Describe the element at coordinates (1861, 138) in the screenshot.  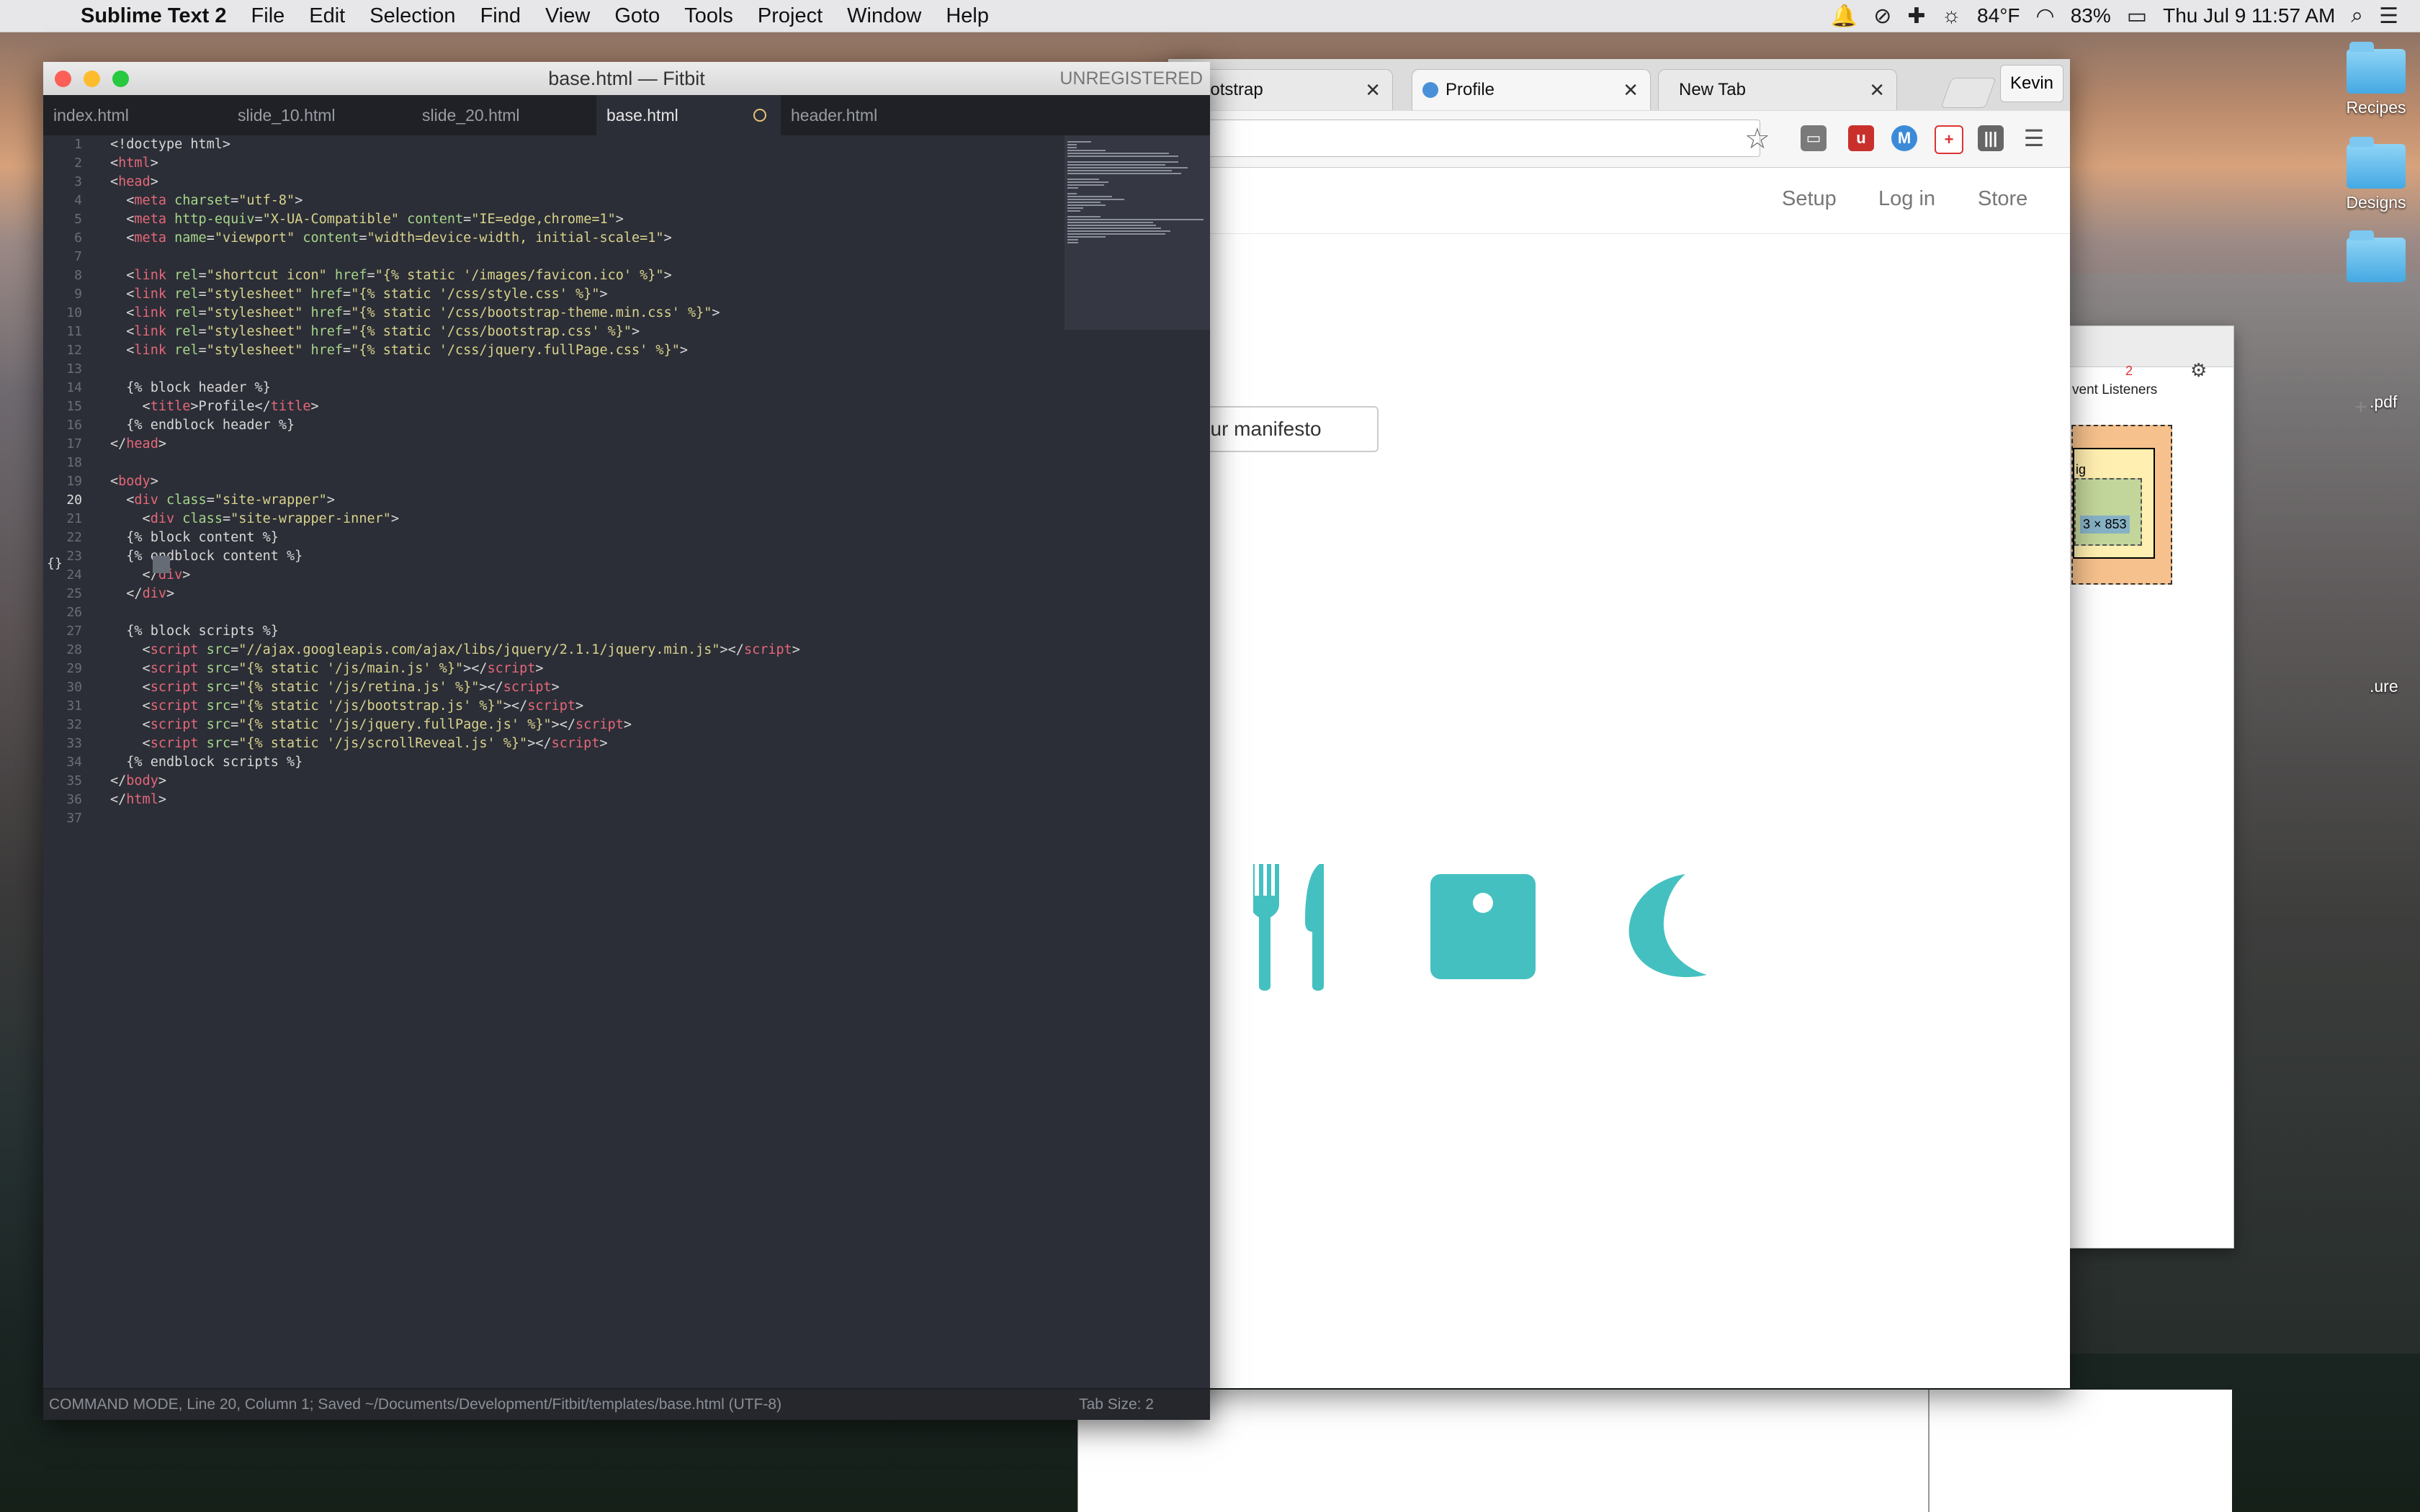
I see `ublock-icon: u` at that location.